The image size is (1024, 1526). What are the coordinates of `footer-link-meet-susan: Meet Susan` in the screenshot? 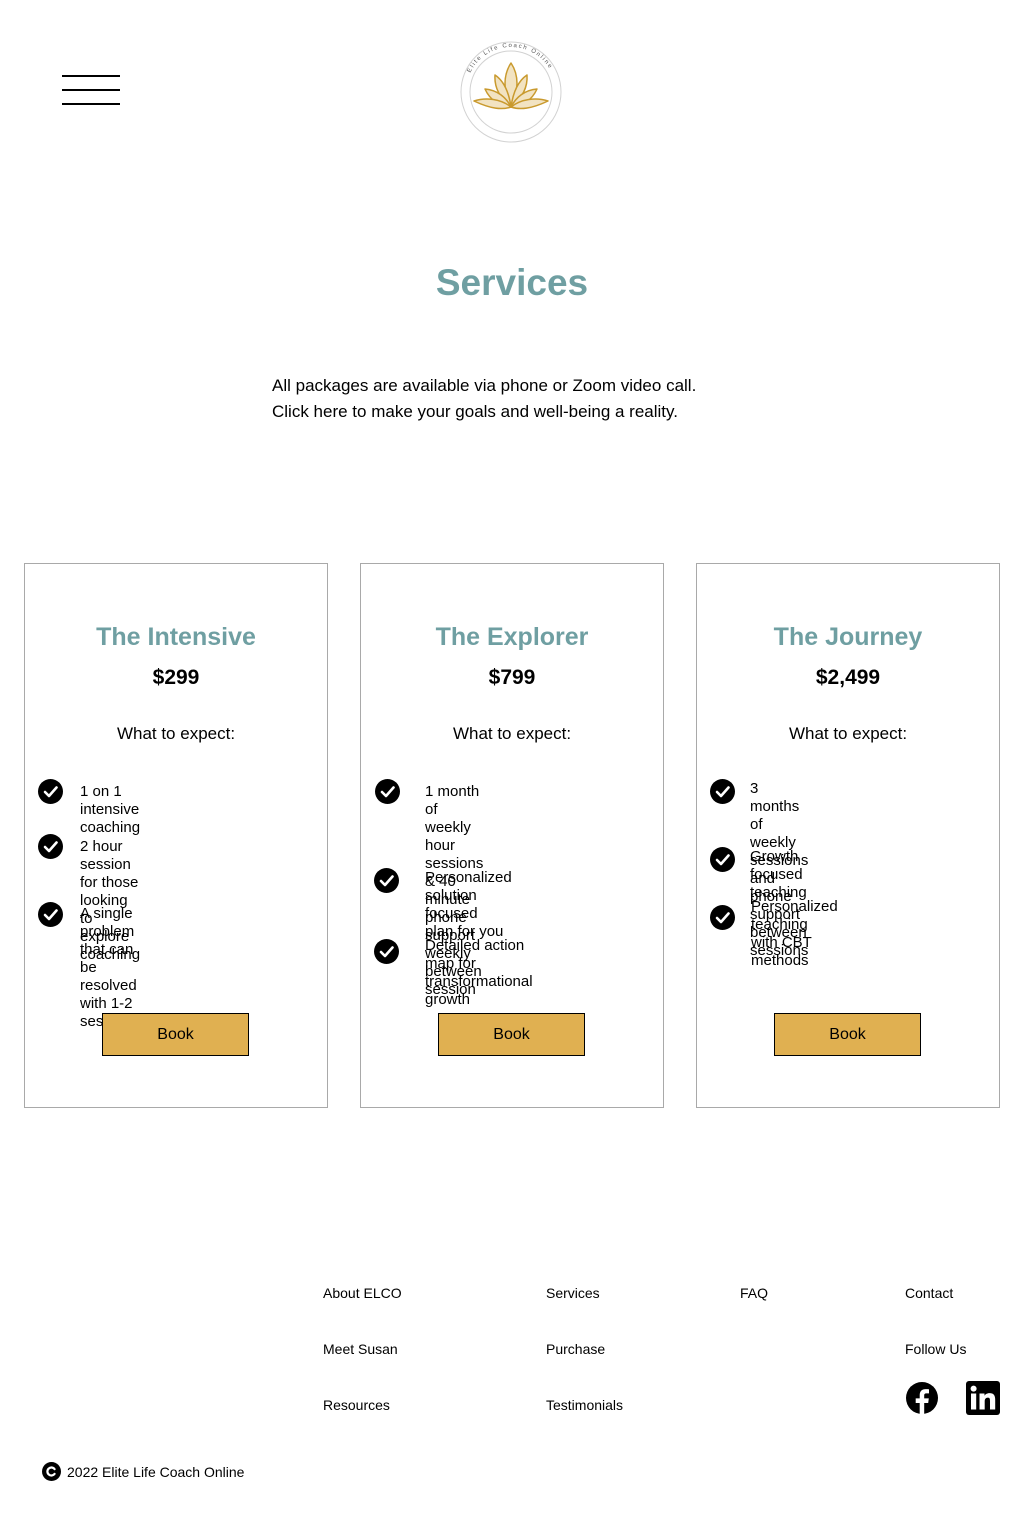 It's located at (360, 1349).